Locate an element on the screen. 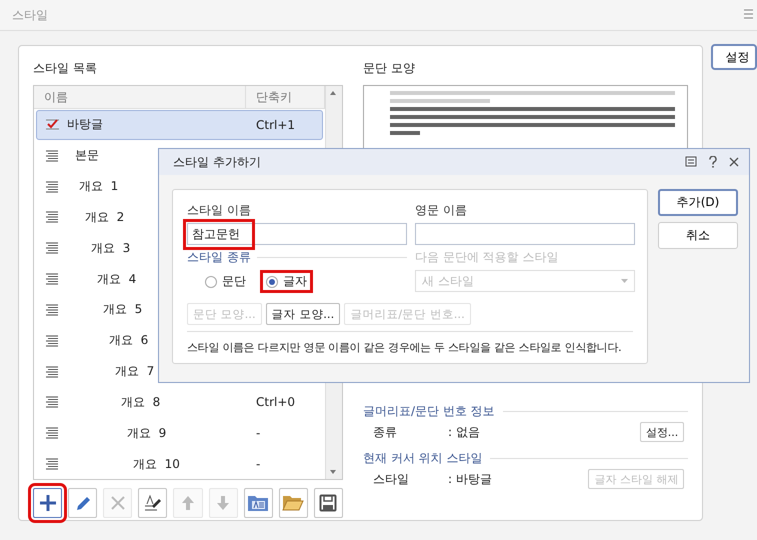 The width and height of the screenshot is (757, 540). field-label: 다음 문단에 적용할 스타일 is located at coordinates (487, 257).